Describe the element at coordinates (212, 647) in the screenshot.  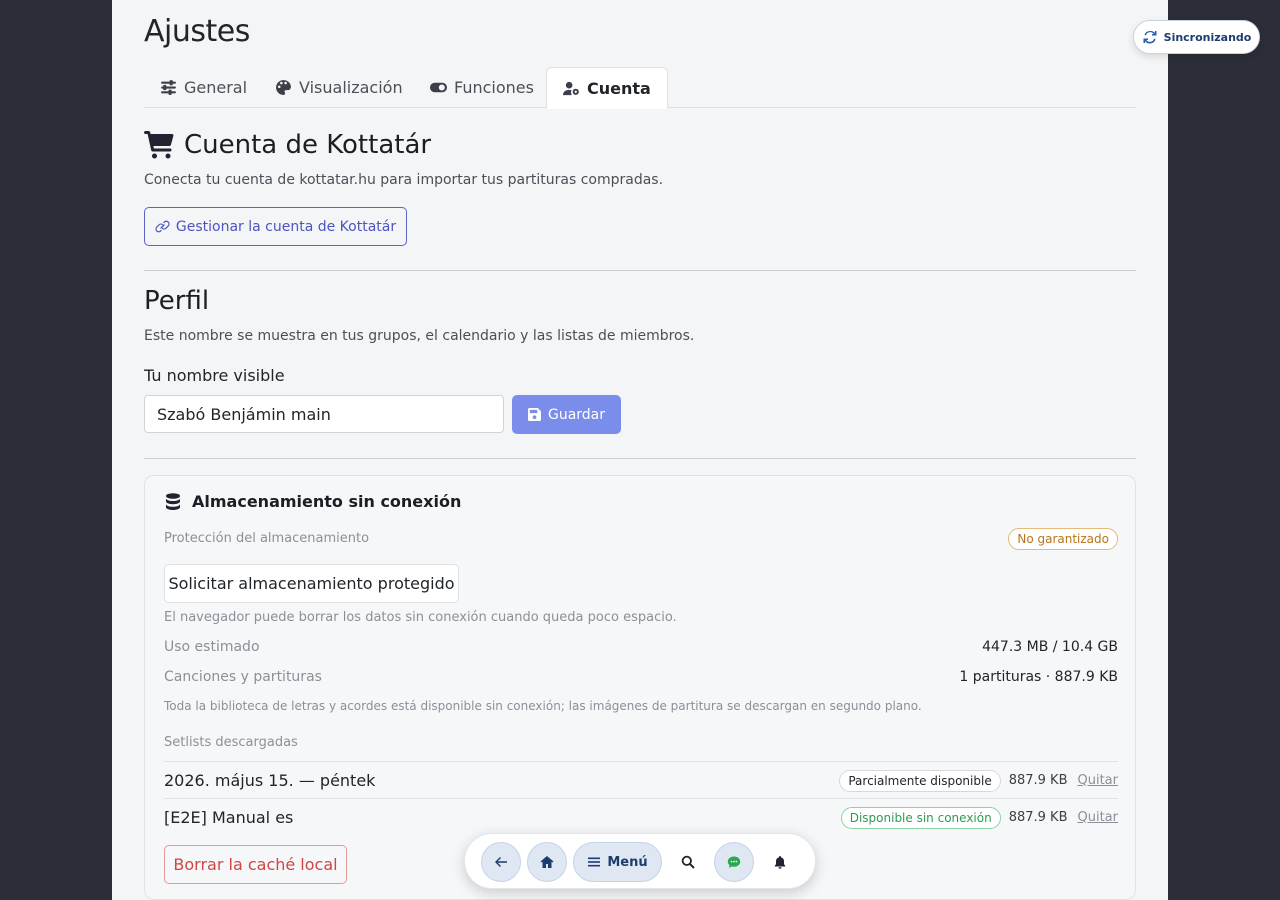
I see `usage-label: Uso estimado` at that location.